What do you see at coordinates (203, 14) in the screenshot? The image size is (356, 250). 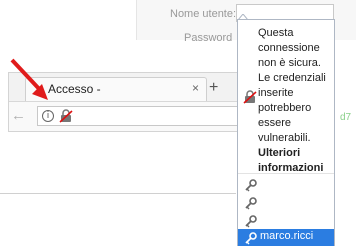 I see `username-label: Nome utente:` at bounding box center [203, 14].